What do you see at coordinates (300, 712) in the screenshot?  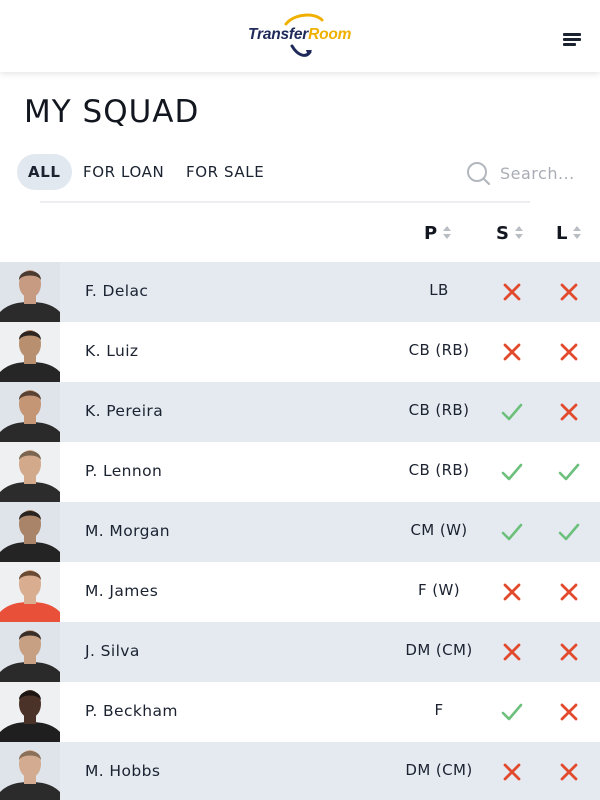 I see `player-row: P. Beckham F` at bounding box center [300, 712].